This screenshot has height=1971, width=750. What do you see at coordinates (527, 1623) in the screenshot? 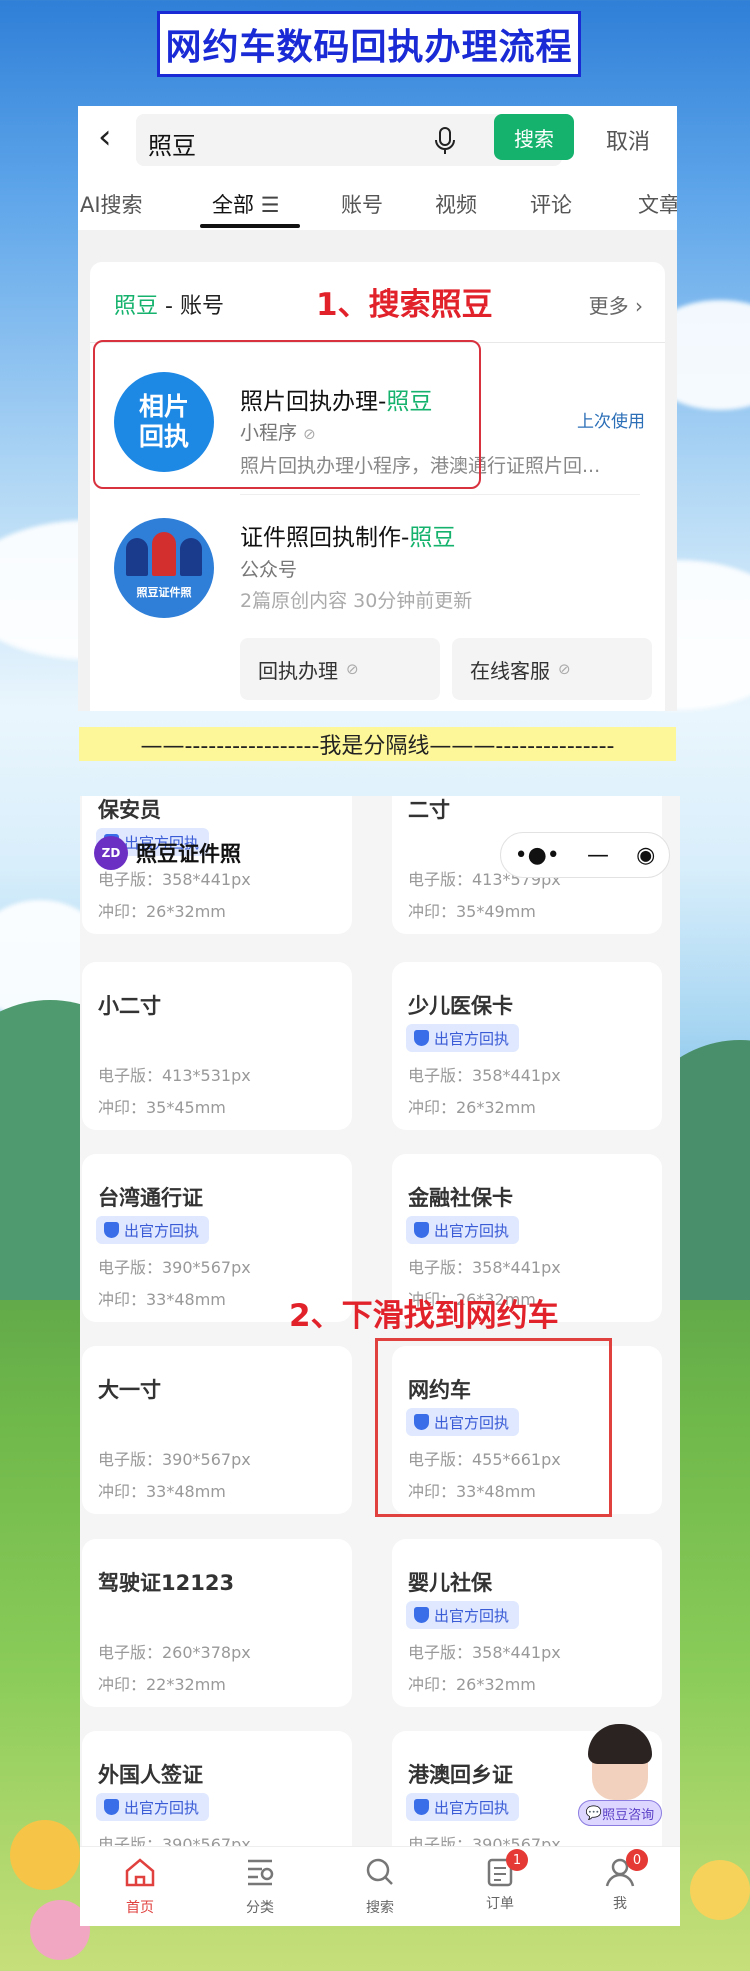
I see `spec-card: 婴儿社保出官方回执电子版：358*441px 冲印：26*32mm` at bounding box center [527, 1623].